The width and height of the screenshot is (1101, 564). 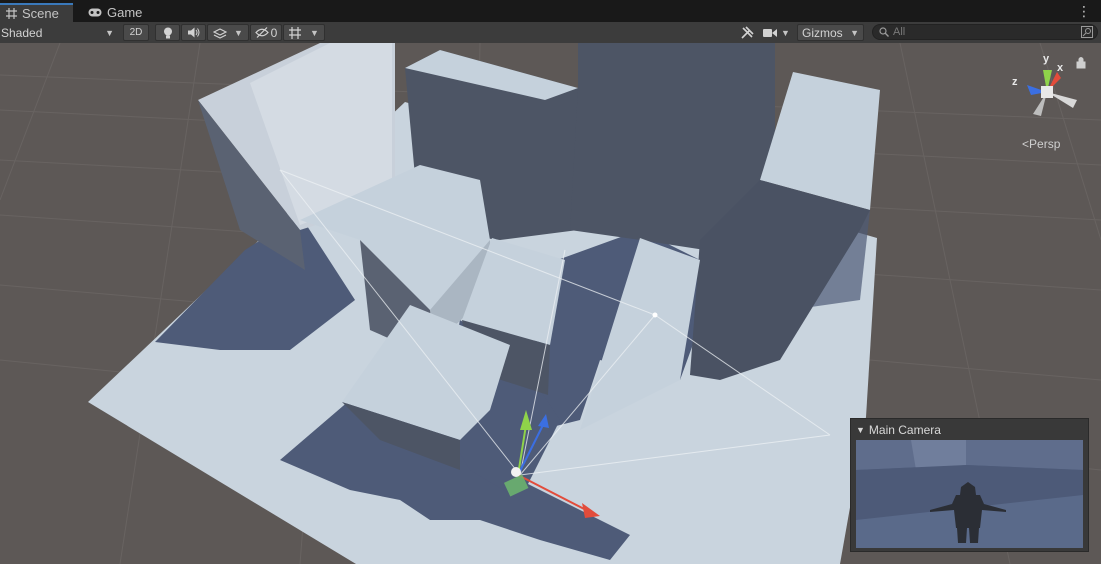 I want to click on lightbulb-icon, so click(x=167, y=32).